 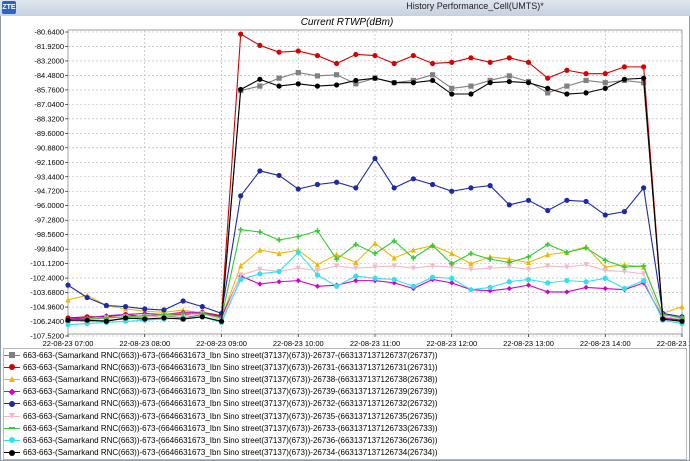 I want to click on x-tick-label: 22-08-23 10:00, so click(x=298, y=343).